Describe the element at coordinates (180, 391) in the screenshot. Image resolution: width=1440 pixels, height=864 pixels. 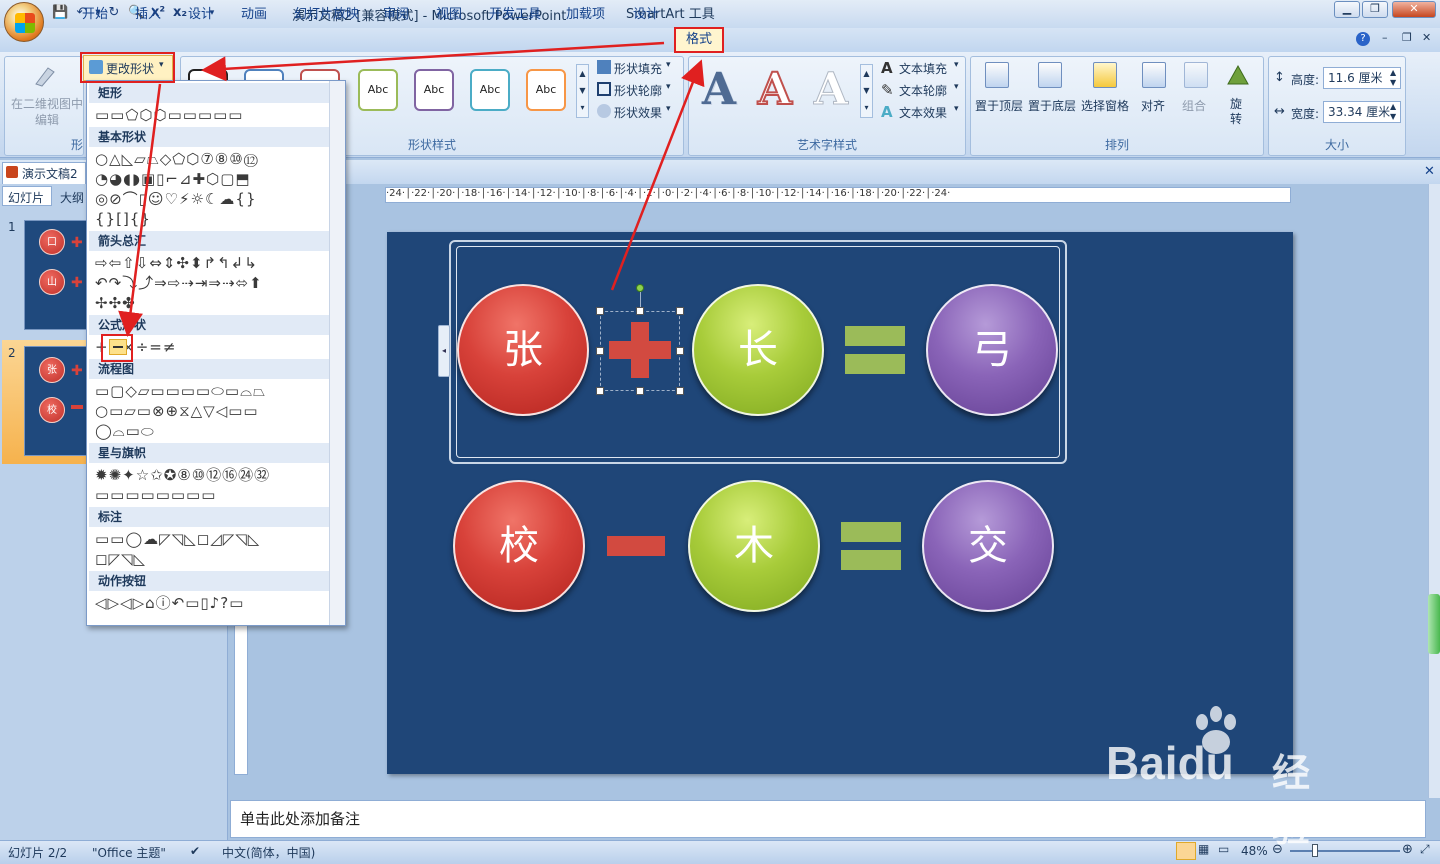
I see `shape-row-flowchart-1: ▭▢◇▱▭▭▭▭⬭▭⌓⏢` at that location.